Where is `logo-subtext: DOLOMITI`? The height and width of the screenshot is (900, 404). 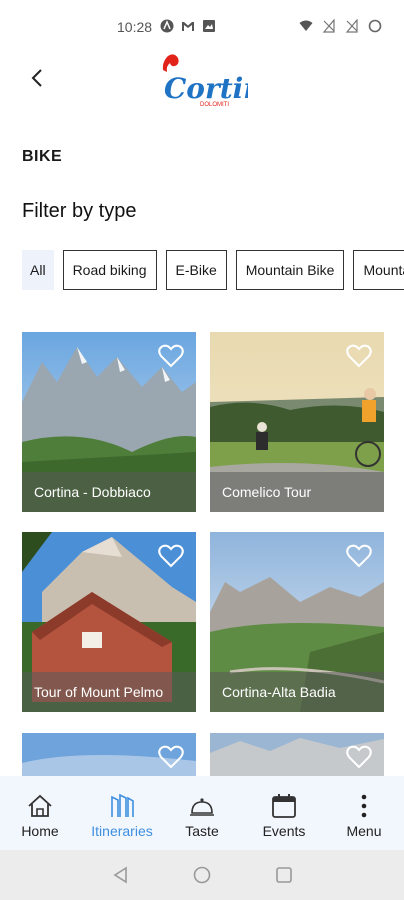 logo-subtext: DOLOMITI is located at coordinates (214, 105).